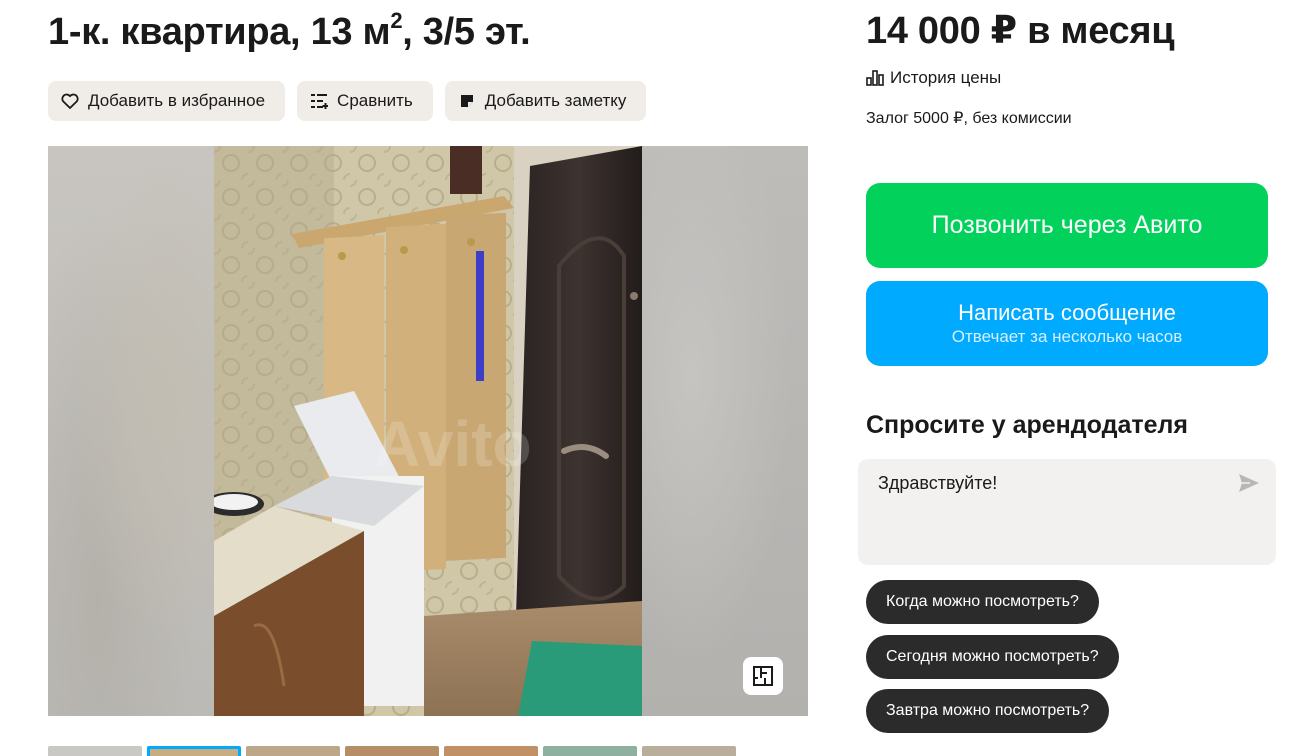 The width and height of the screenshot is (1299, 756). Describe the element at coordinates (1067, 512) in the screenshot. I see `message-input: Здравствуйте!` at that location.